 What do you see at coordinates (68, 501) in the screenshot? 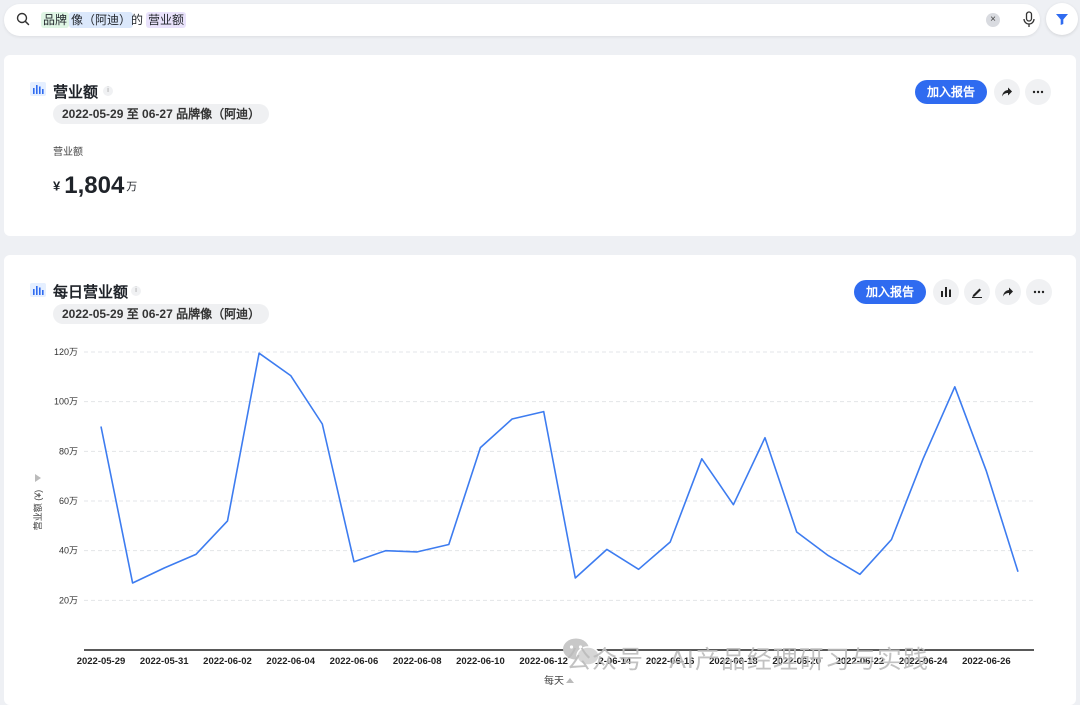
I see `y-tick-label: 60万` at bounding box center [68, 501].